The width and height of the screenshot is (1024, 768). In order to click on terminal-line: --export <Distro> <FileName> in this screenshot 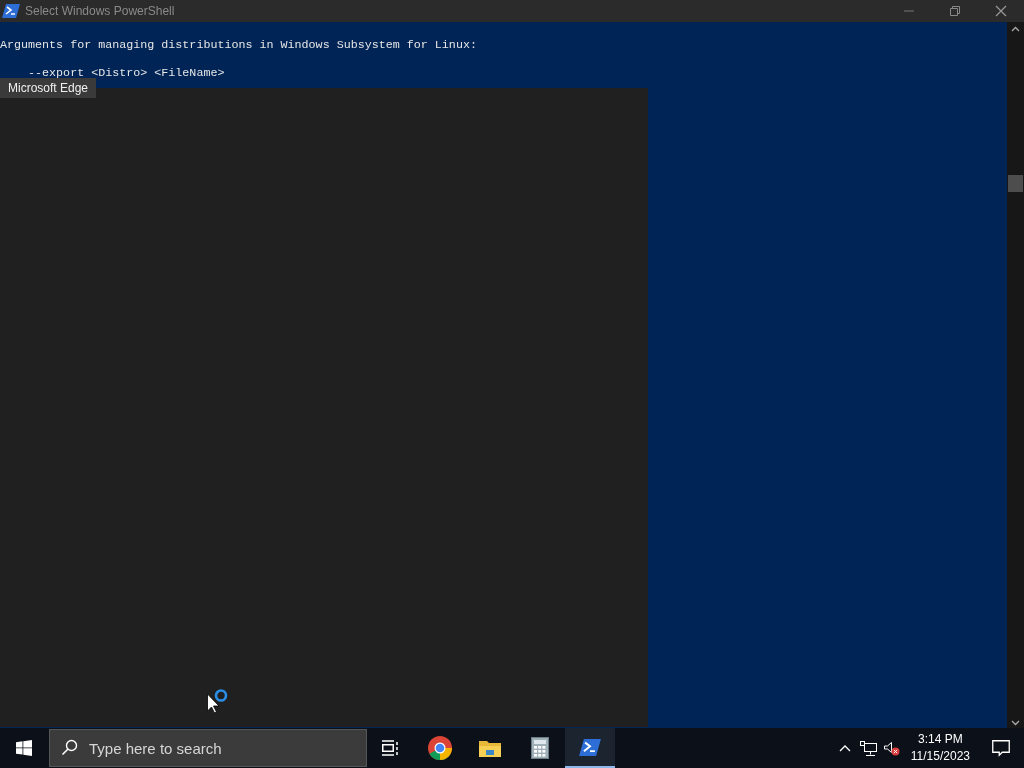, I will do `click(126, 73)`.